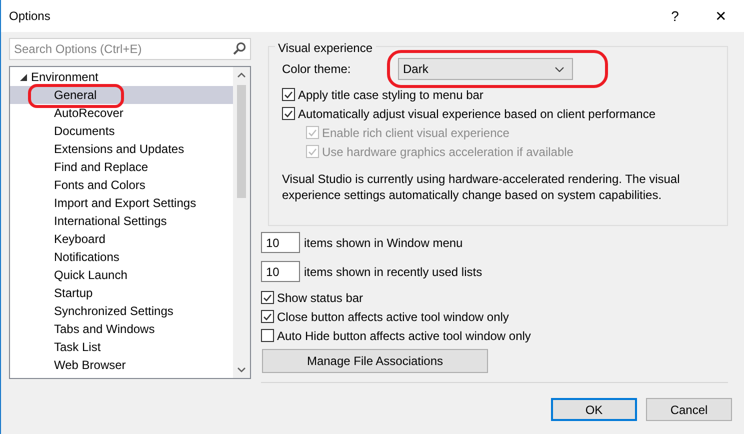 The height and width of the screenshot is (434, 744). What do you see at coordinates (121, 95) in the screenshot?
I see `tree-item: General` at bounding box center [121, 95].